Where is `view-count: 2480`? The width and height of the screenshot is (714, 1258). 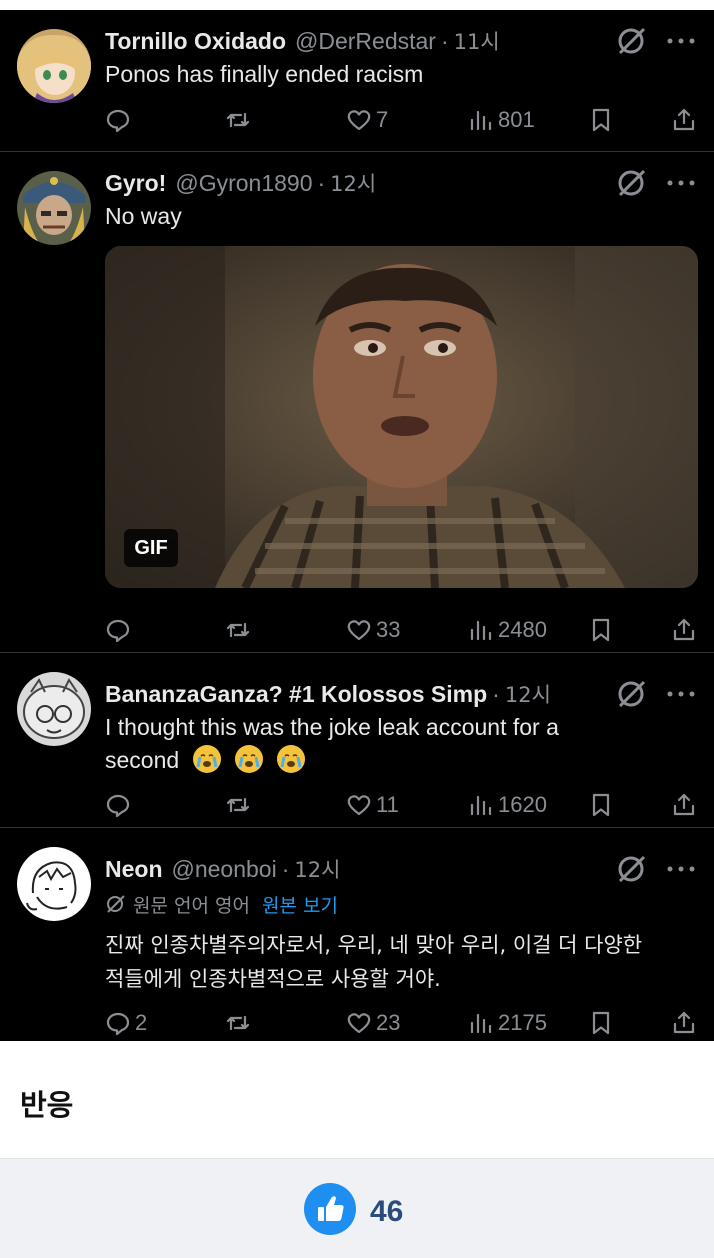
view-count: 2480 is located at coordinates (522, 629).